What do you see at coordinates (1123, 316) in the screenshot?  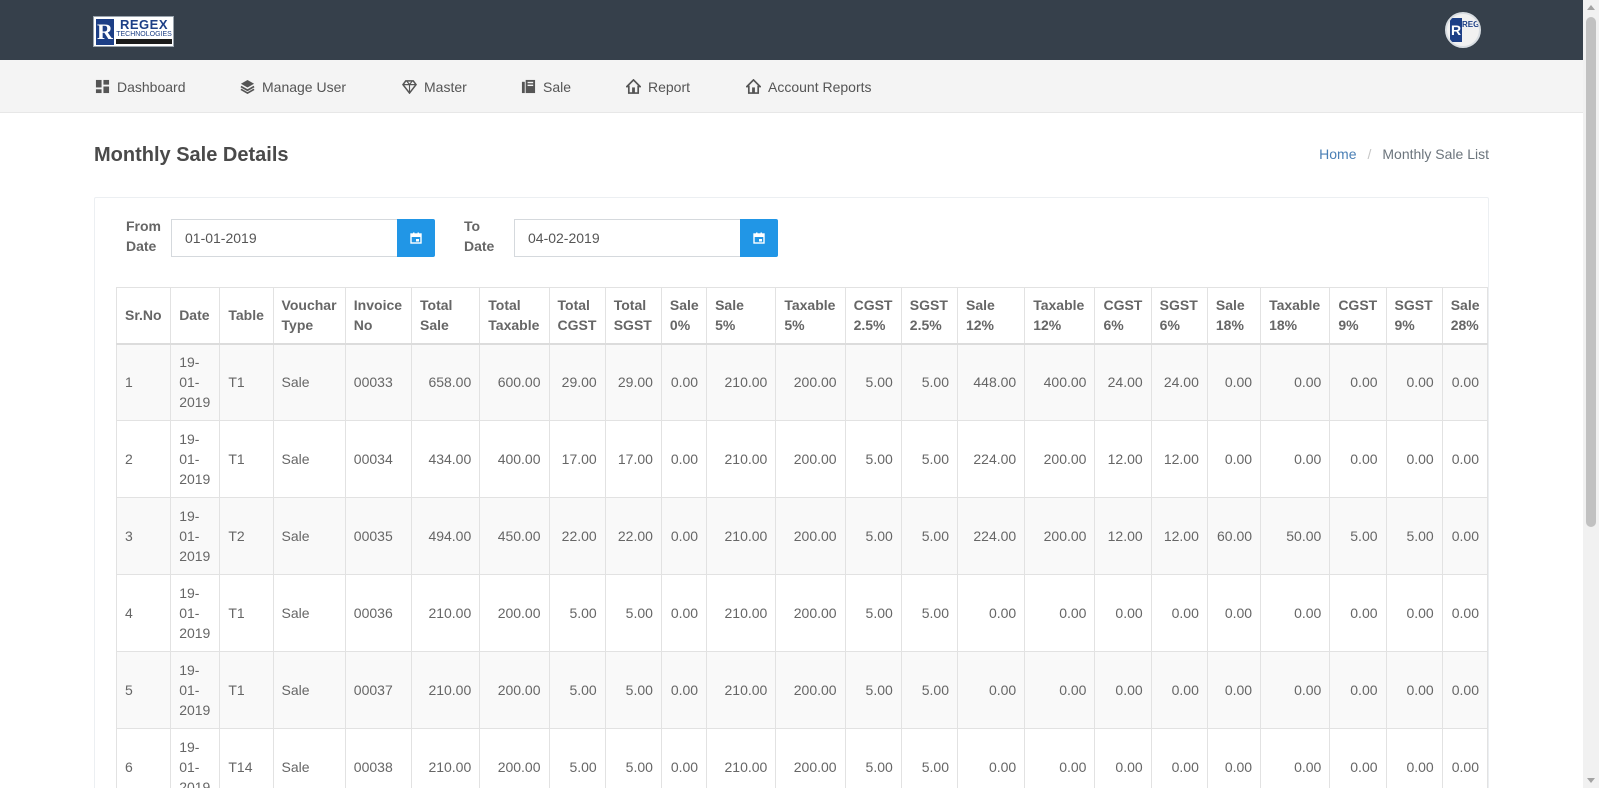 I see `column-header: CGST 6%` at bounding box center [1123, 316].